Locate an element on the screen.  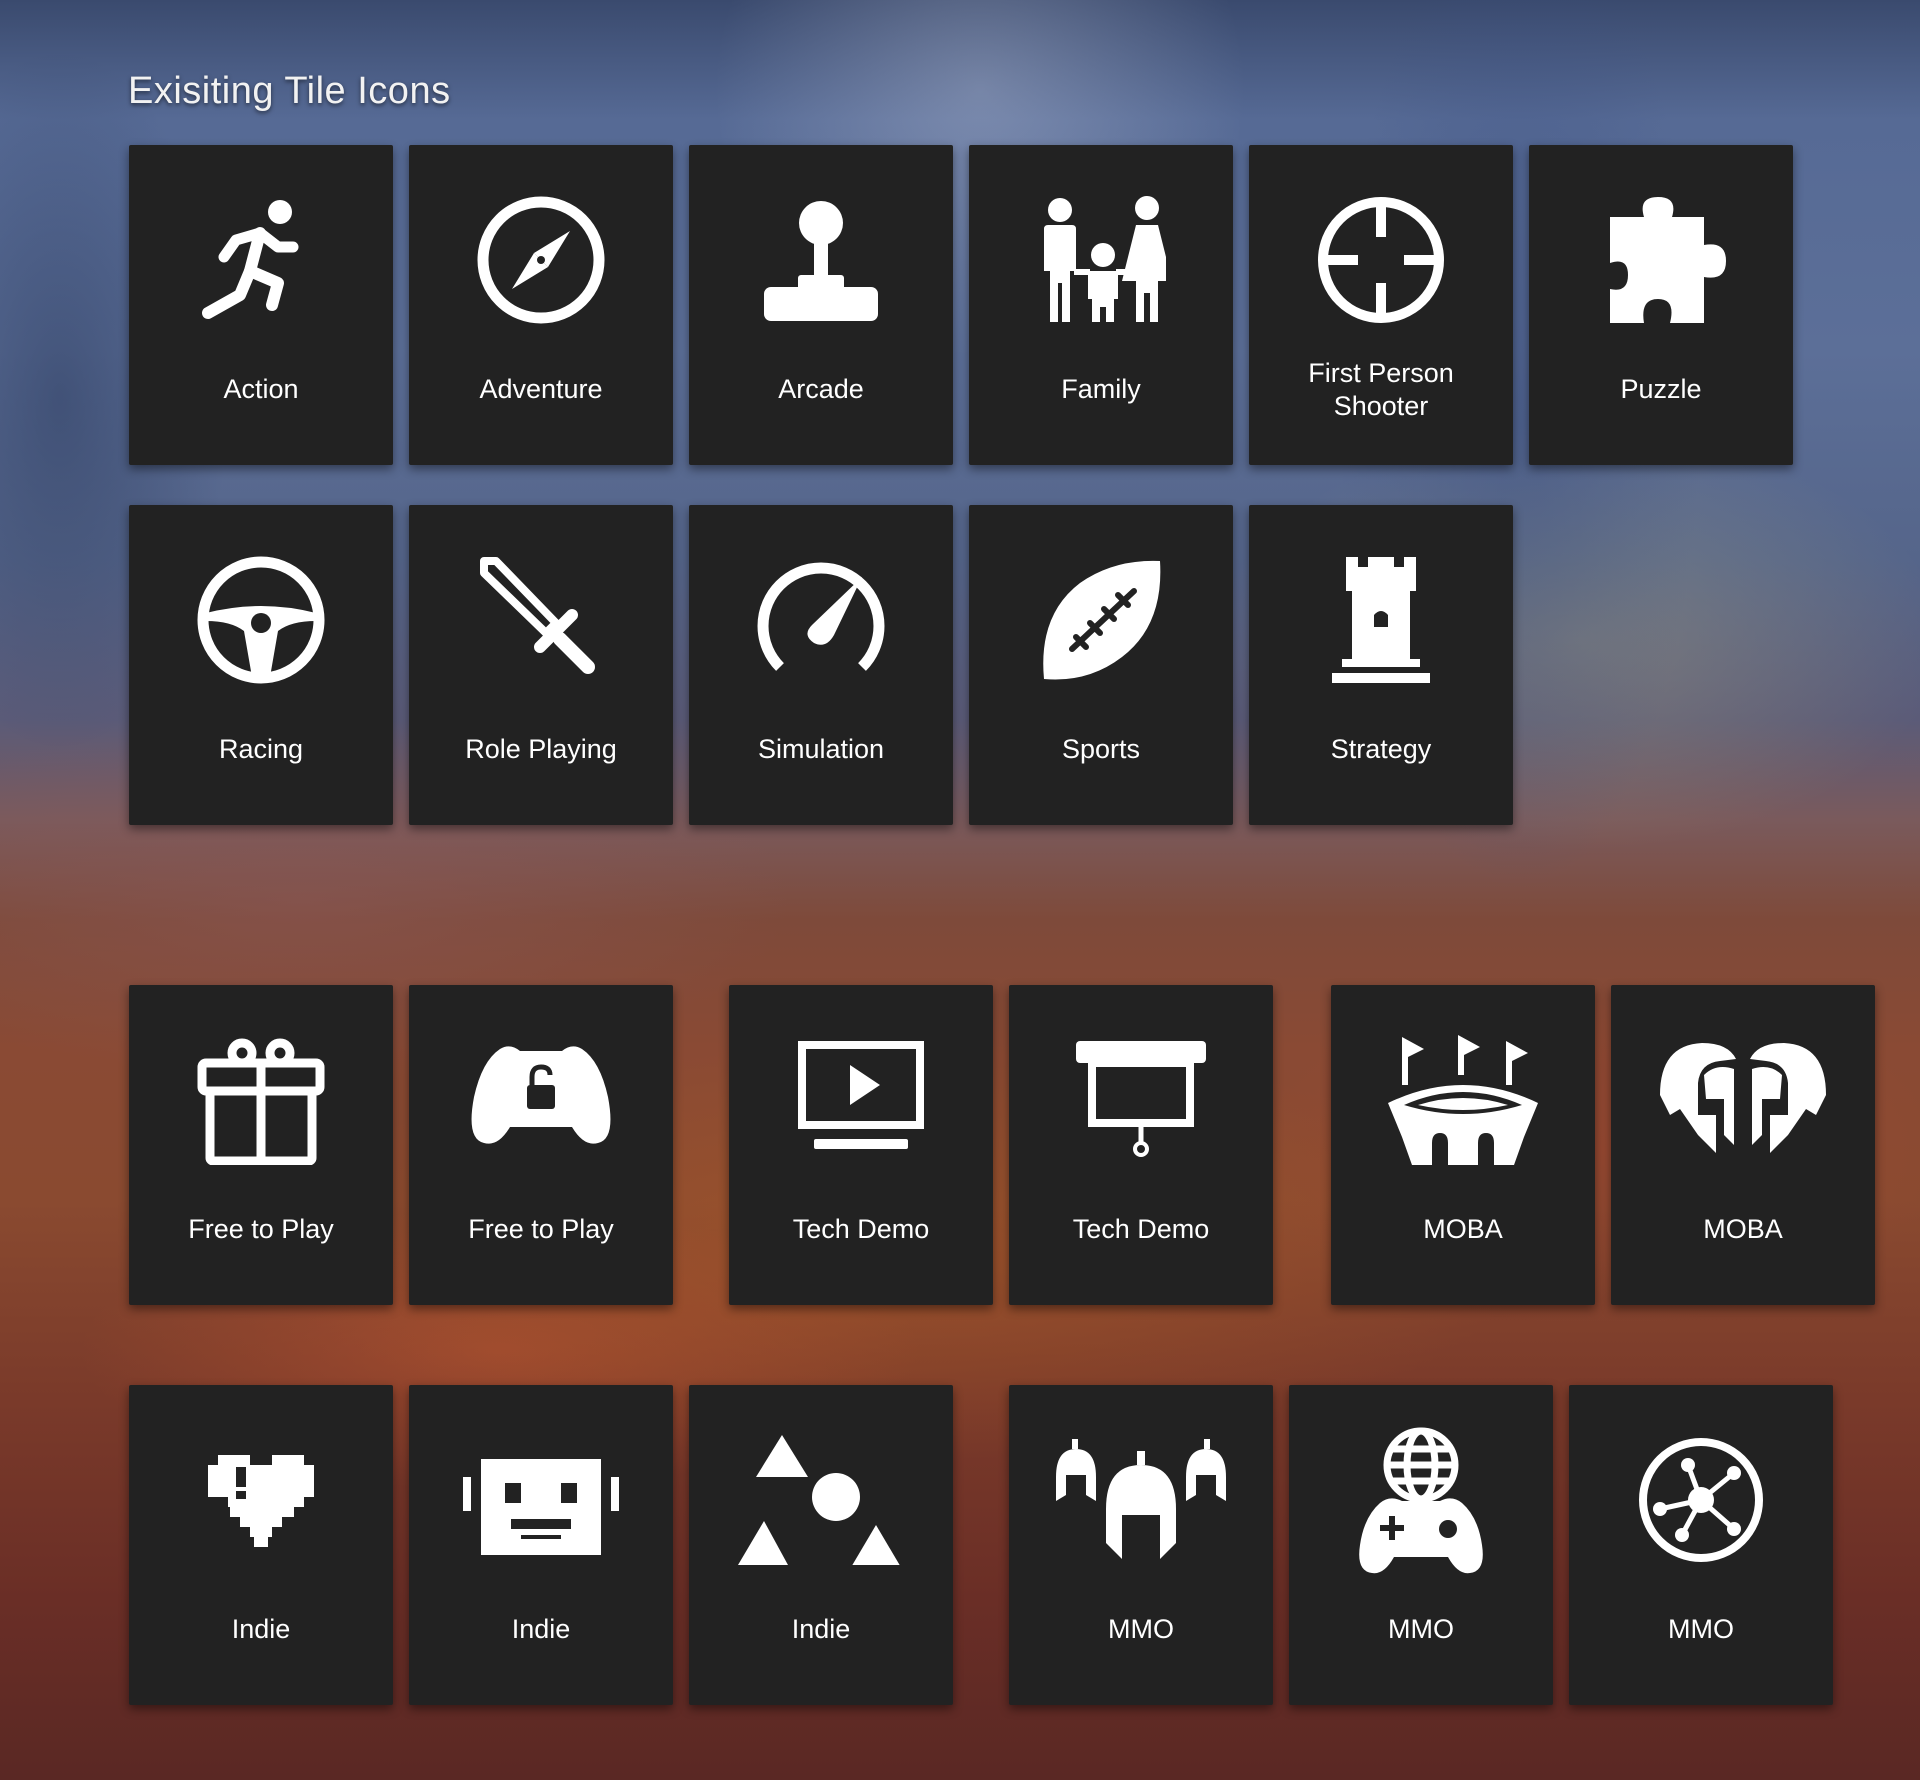
tile-free-to-play-gift: Free to Play is located at coordinates (261, 1145).